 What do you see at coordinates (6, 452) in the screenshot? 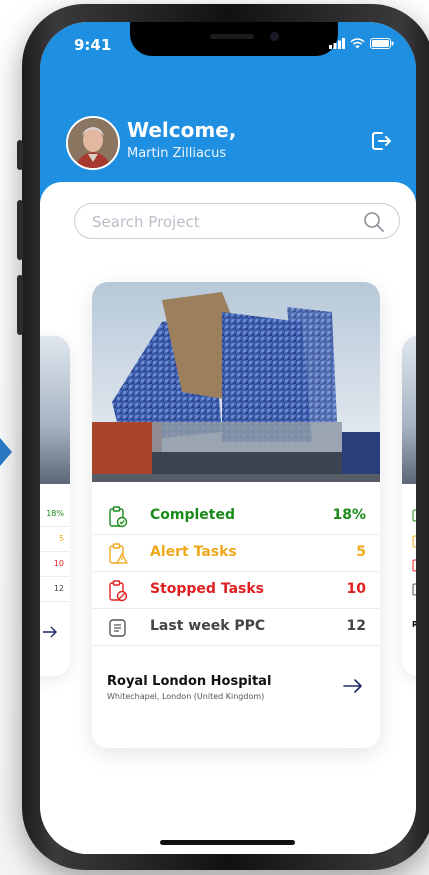
I see `carousel-pointer` at bounding box center [6, 452].